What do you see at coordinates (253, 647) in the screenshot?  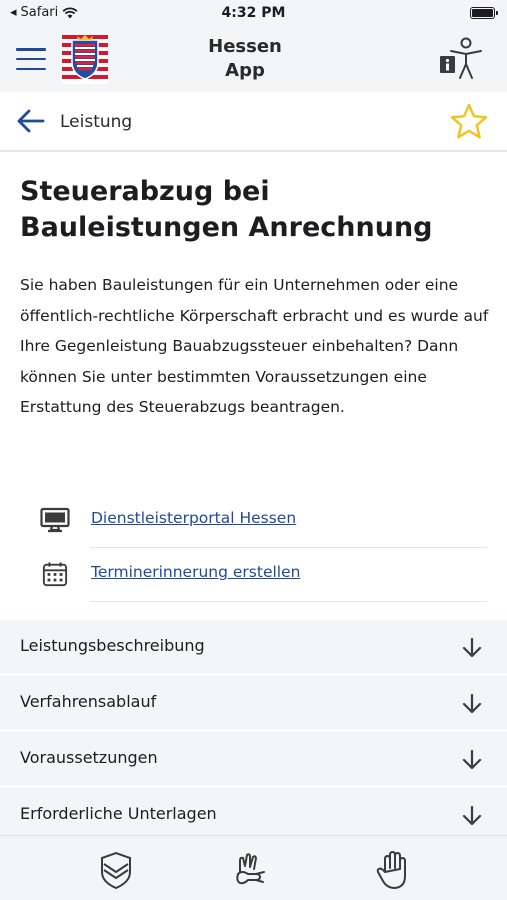 I see `accordion-leistungsbeschreibung: Leistungsbeschreibung` at bounding box center [253, 647].